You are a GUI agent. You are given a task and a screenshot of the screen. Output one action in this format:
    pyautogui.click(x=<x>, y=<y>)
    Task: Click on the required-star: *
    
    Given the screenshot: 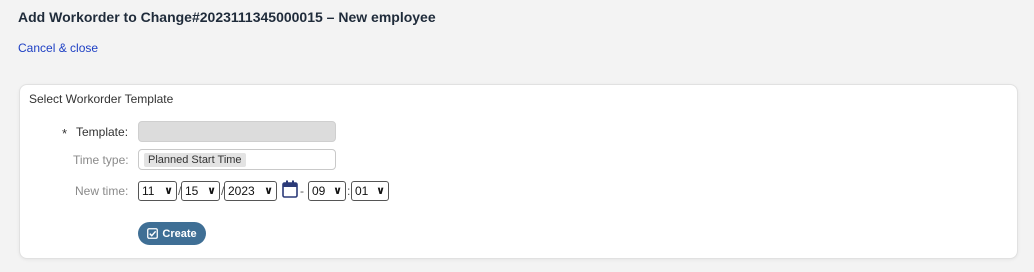 What is the action you would take?
    pyautogui.click(x=65, y=133)
    